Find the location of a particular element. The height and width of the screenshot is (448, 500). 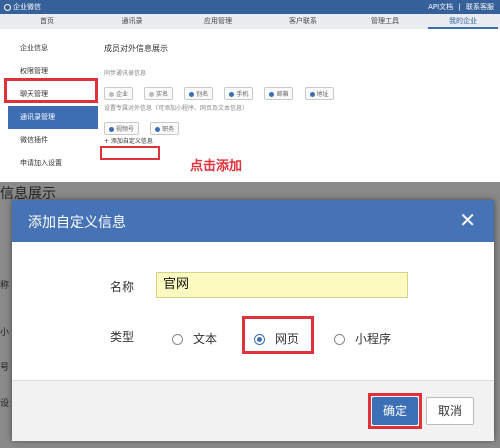

sync-fields: 企业 实名 别名 手机 邮箱 地址 is located at coordinates (299, 90).